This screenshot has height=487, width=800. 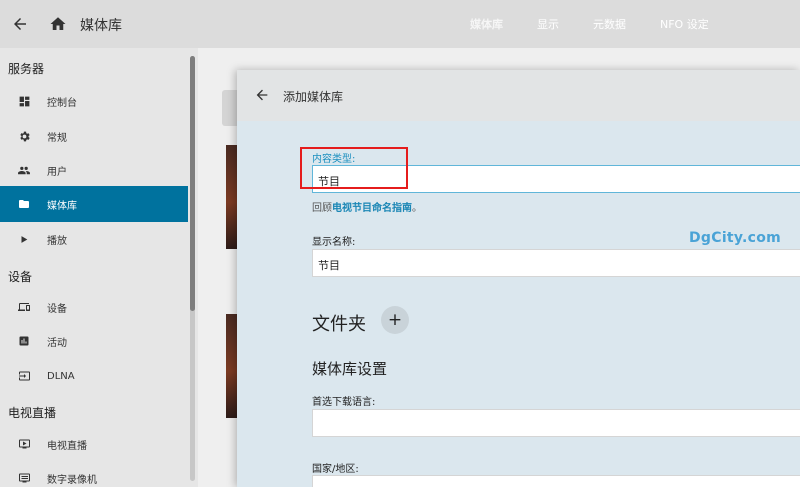 What do you see at coordinates (24, 444) in the screenshot?
I see `live-tv-icon` at bounding box center [24, 444].